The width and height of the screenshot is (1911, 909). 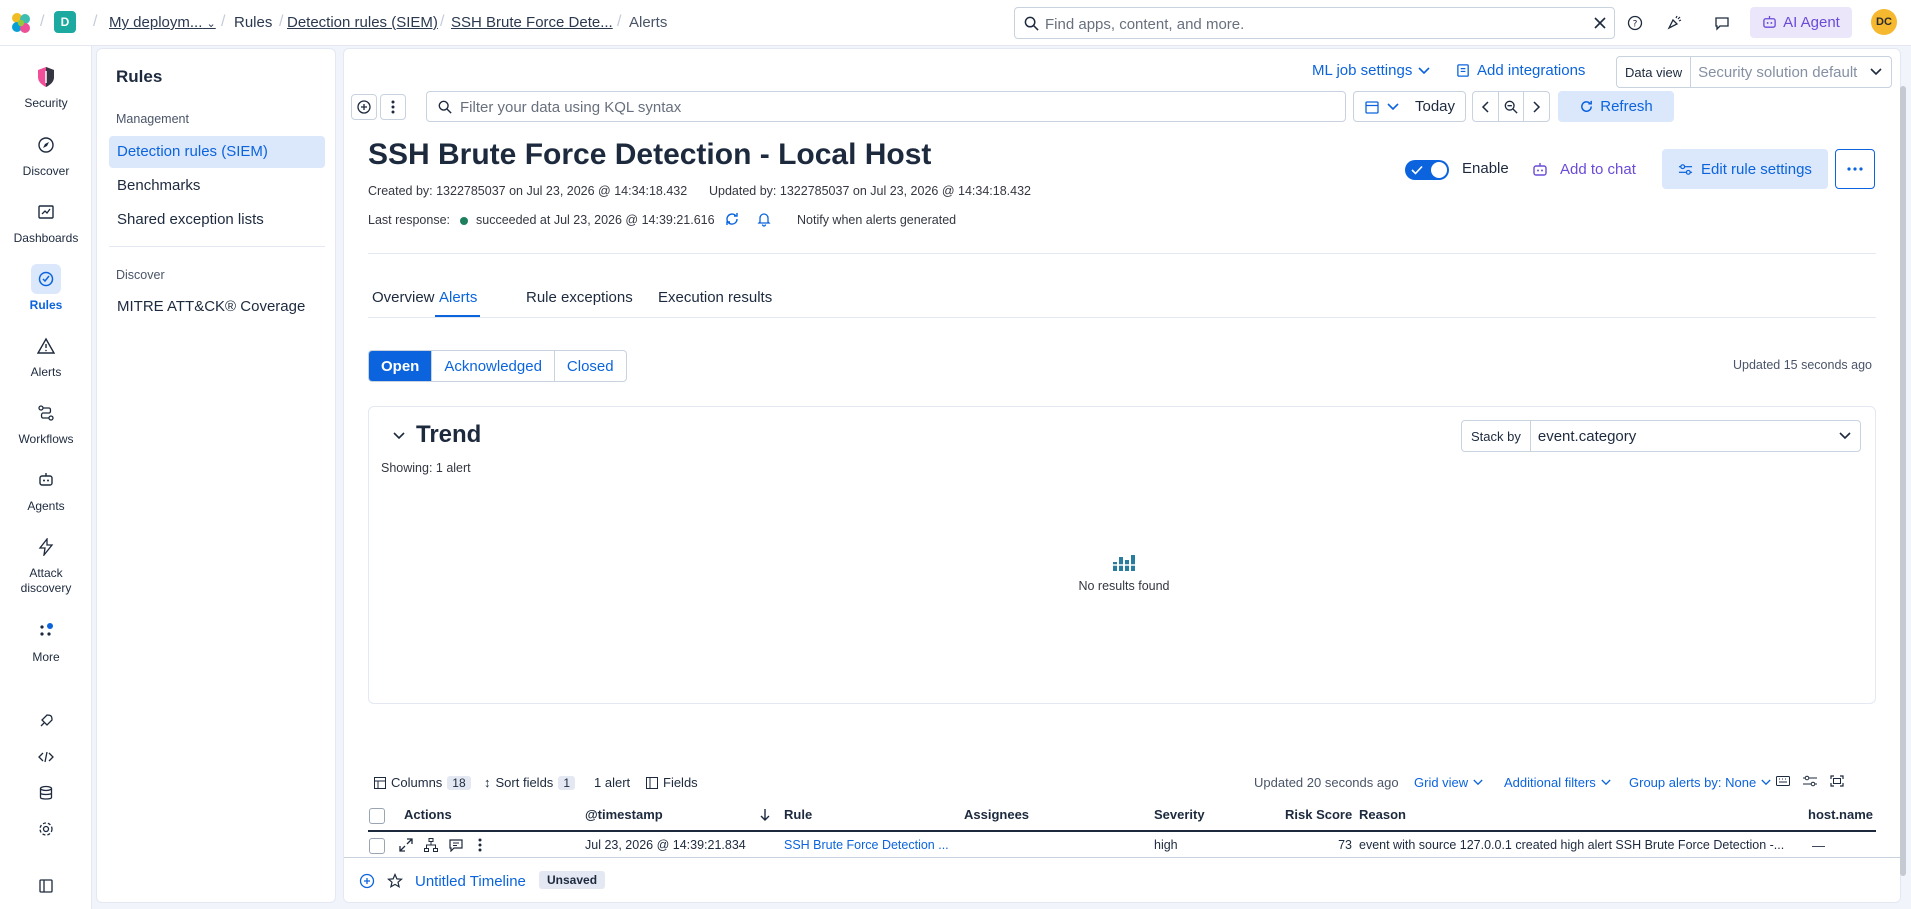 I want to click on add-filter-button, so click(x=364, y=107).